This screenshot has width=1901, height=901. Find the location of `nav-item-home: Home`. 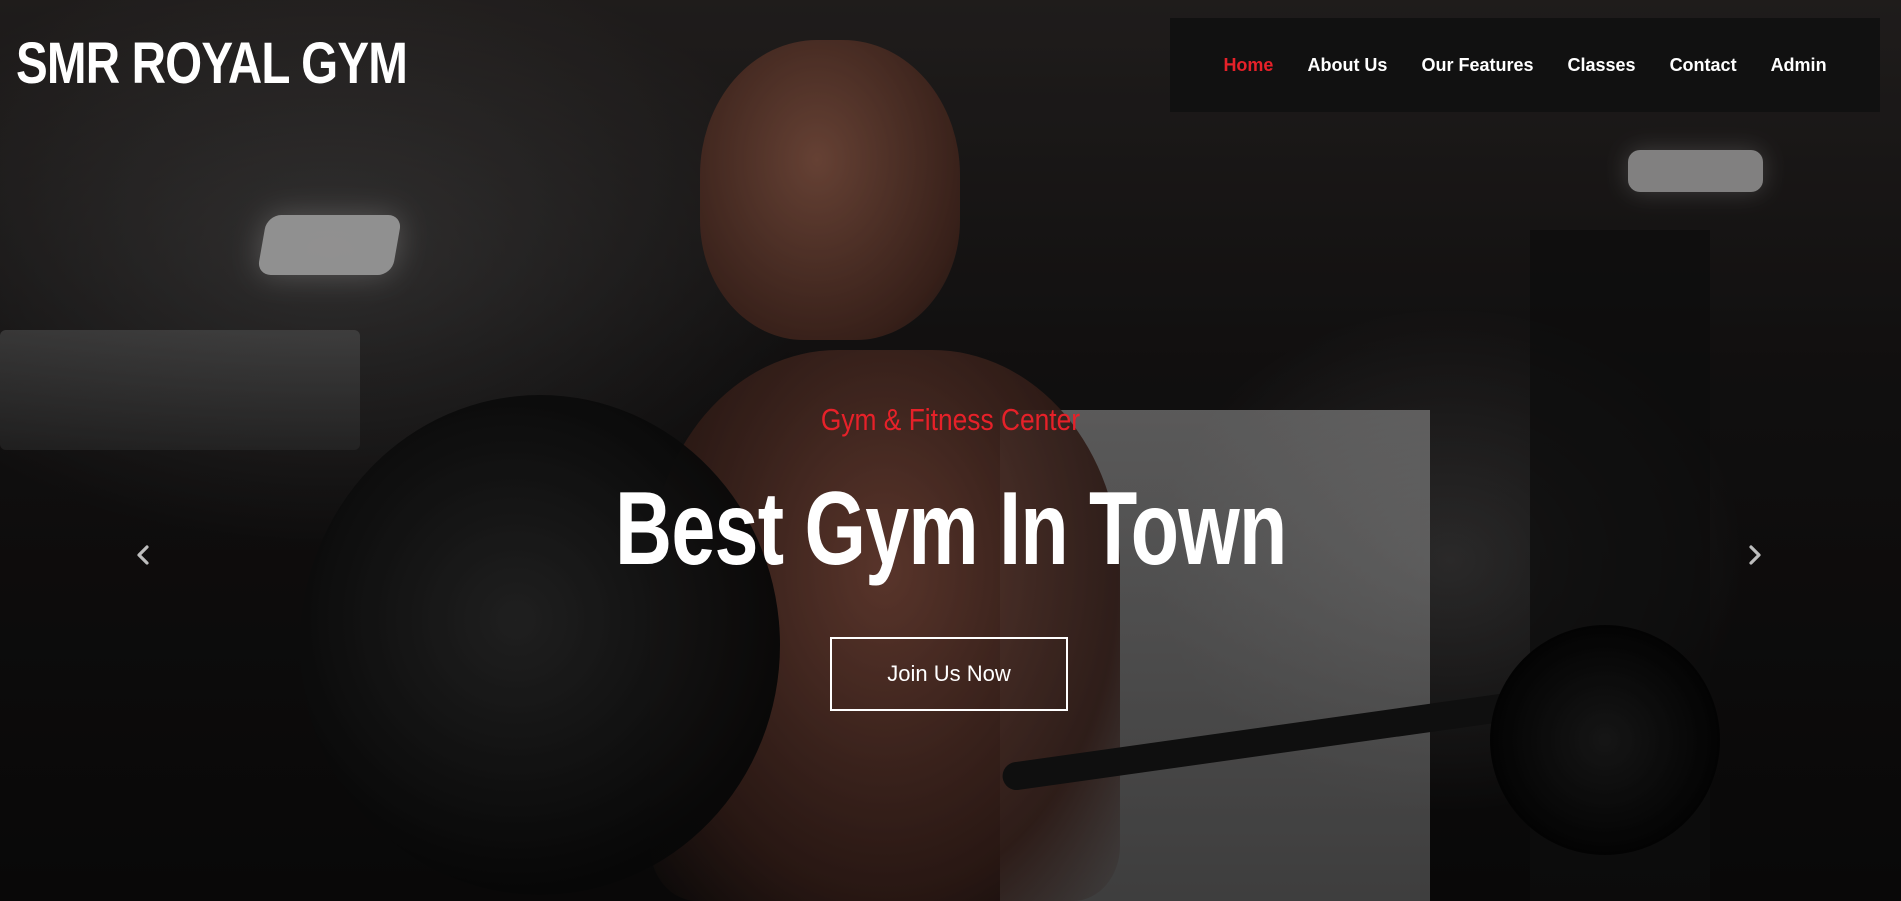

nav-item-home: Home is located at coordinates (1248, 65).